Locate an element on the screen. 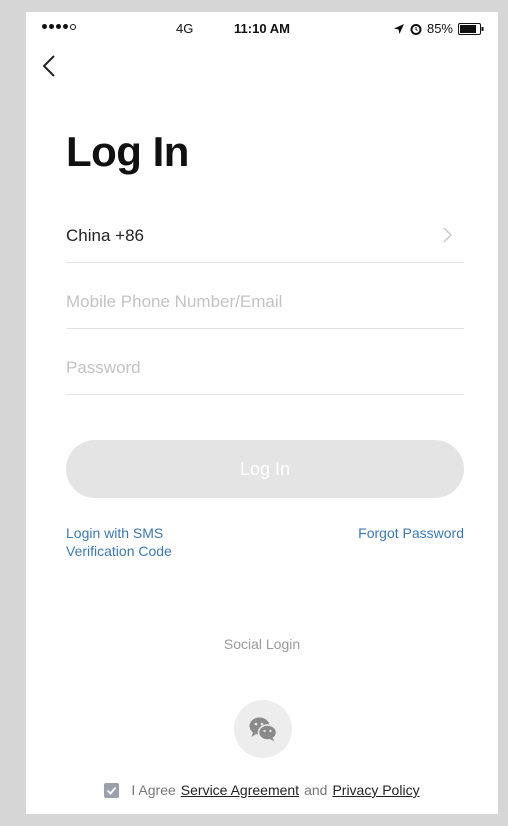 The image size is (508, 826). back-button is located at coordinates (57, 71).